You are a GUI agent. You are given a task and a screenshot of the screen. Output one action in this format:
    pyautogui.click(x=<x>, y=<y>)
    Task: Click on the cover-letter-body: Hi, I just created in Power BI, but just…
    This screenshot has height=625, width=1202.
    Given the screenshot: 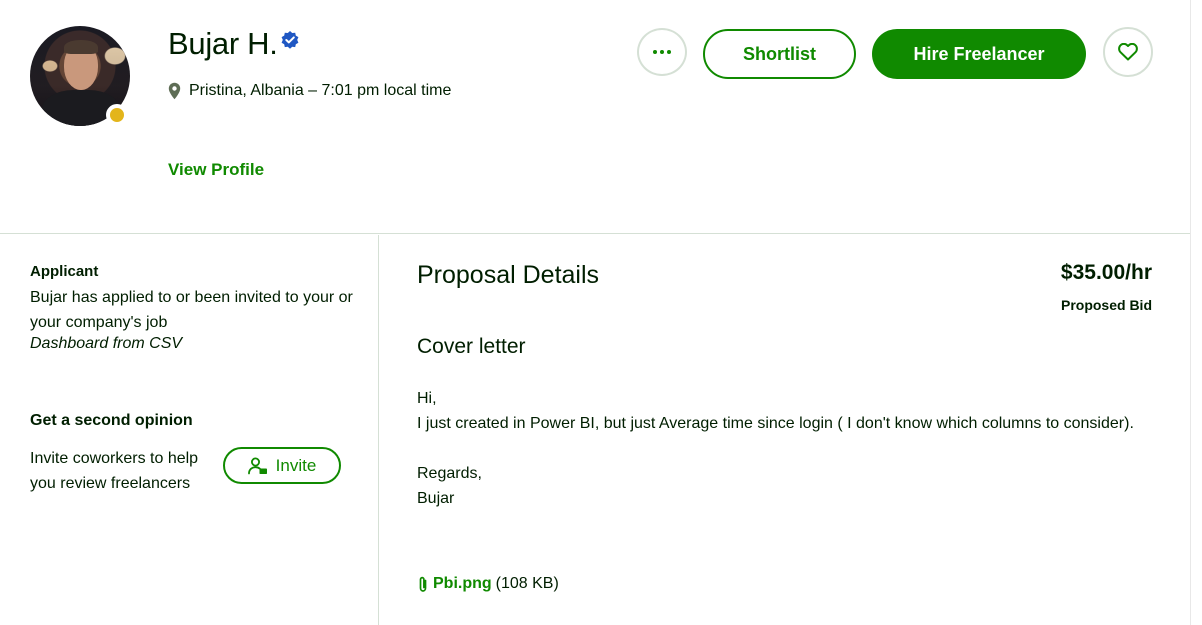 What is the action you would take?
    pyautogui.click(x=789, y=448)
    